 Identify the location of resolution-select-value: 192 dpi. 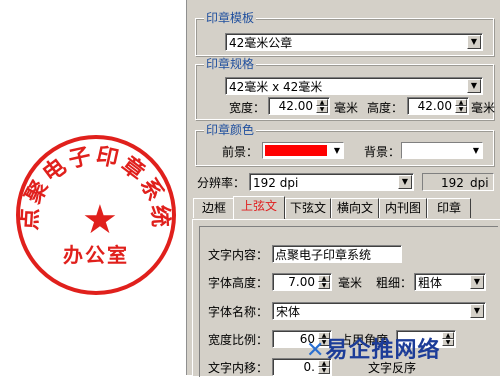
(276, 183).